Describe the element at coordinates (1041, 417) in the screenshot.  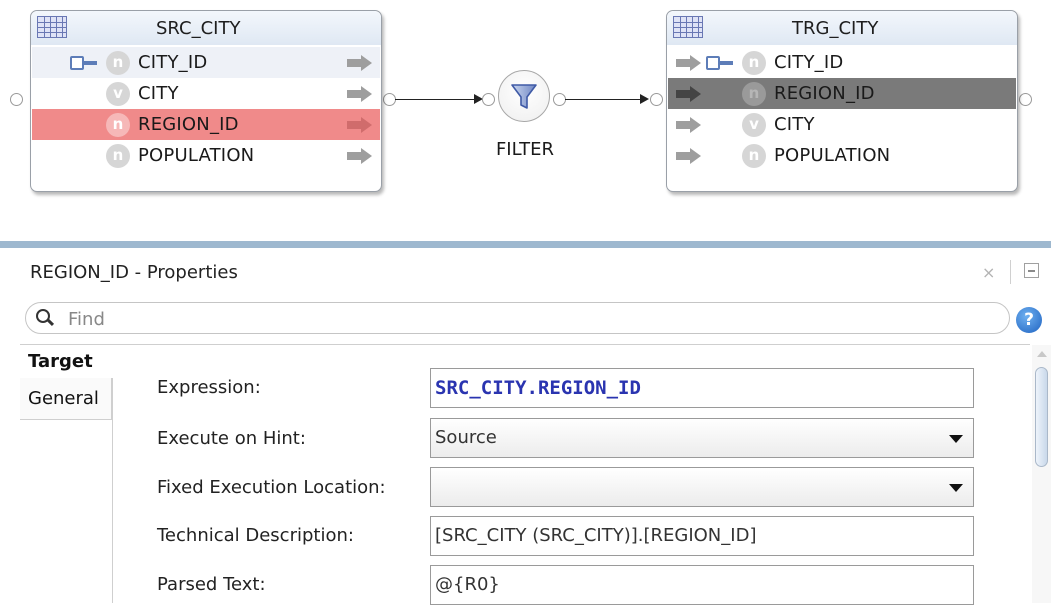
I see `scrollbar-thumb` at that location.